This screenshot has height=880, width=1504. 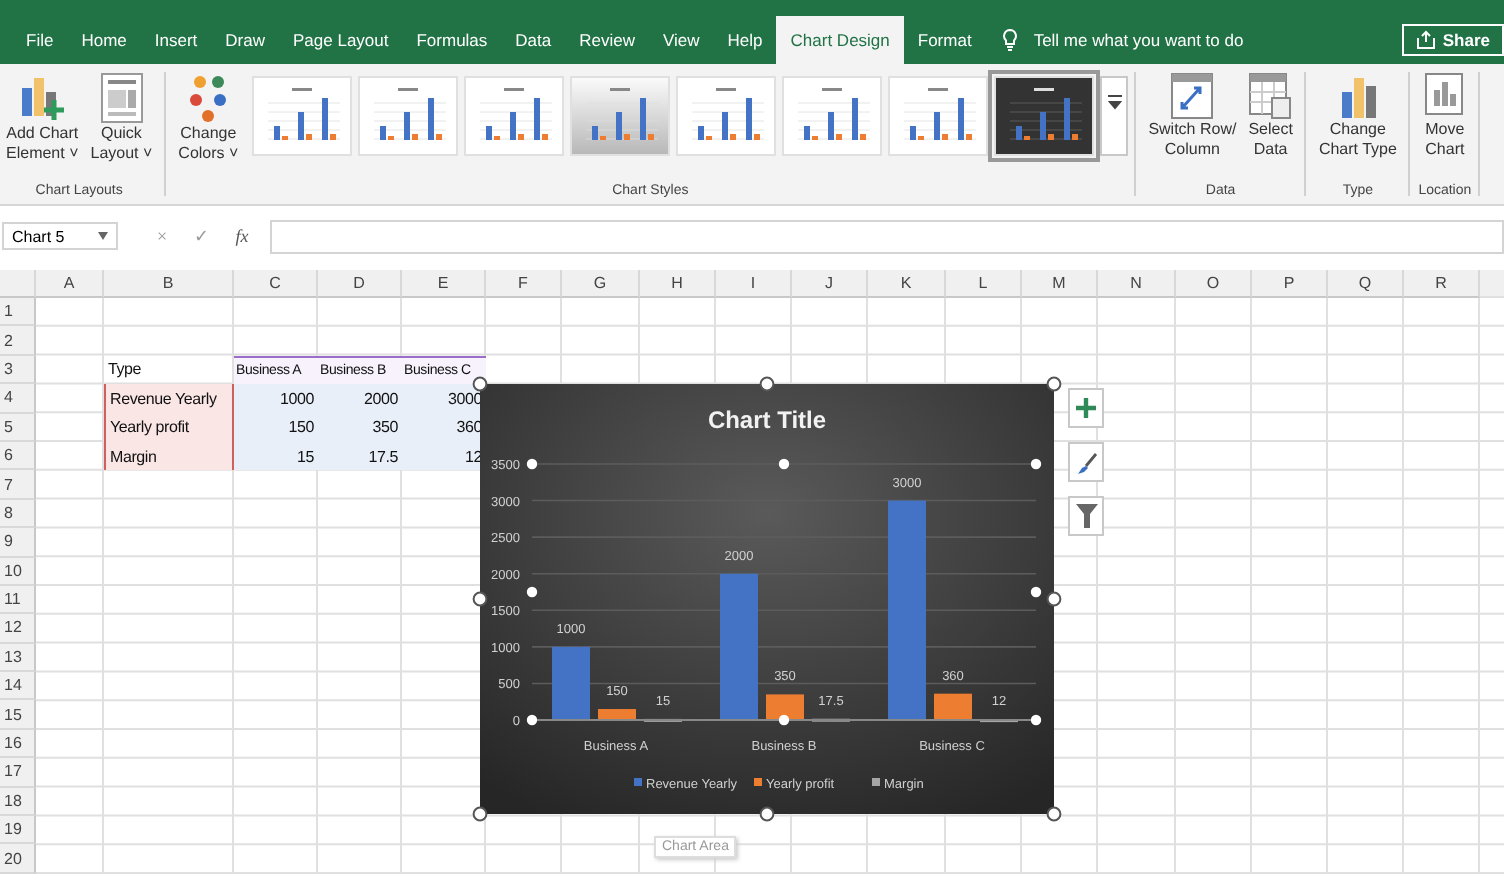 I want to click on chart-title: Chart Title, so click(x=767, y=420).